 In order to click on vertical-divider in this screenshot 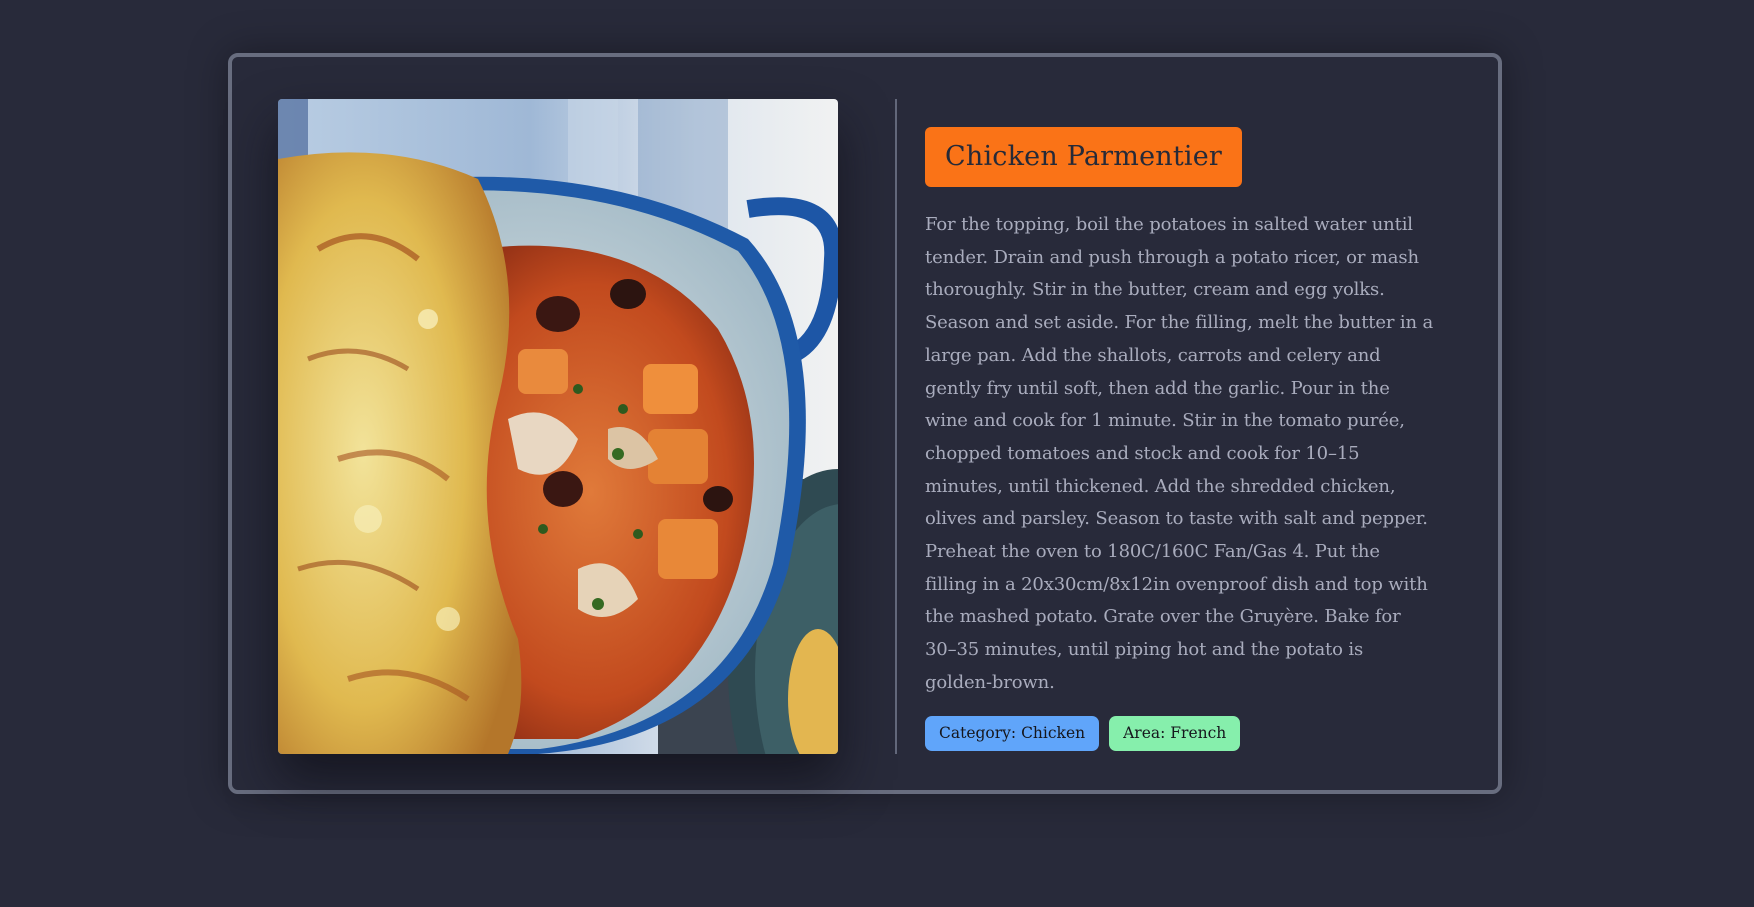, I will do `click(896, 426)`.